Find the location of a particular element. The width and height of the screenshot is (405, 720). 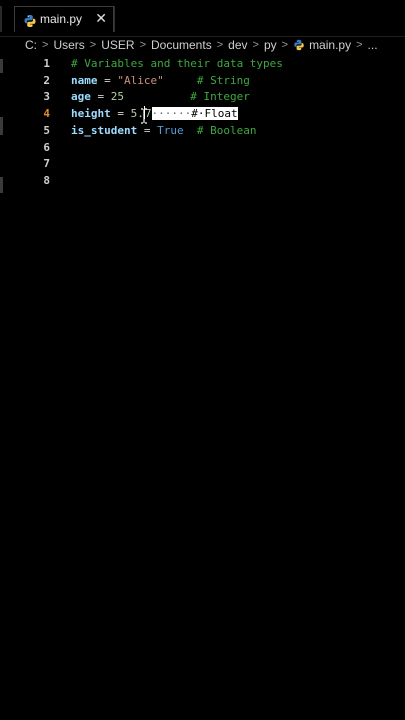

code-token: # Integer is located at coordinates (220, 97).